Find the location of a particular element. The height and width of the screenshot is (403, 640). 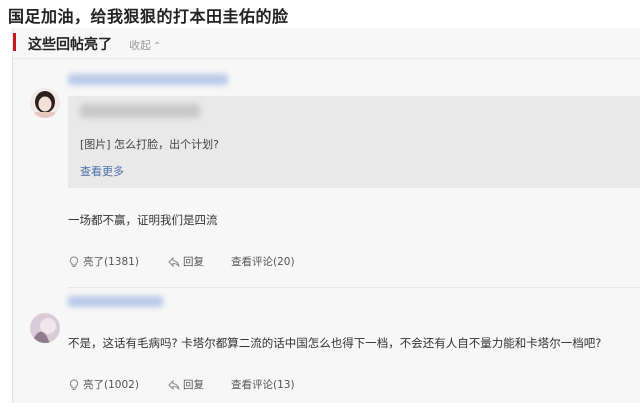

post-divider is located at coordinates (354, 287).